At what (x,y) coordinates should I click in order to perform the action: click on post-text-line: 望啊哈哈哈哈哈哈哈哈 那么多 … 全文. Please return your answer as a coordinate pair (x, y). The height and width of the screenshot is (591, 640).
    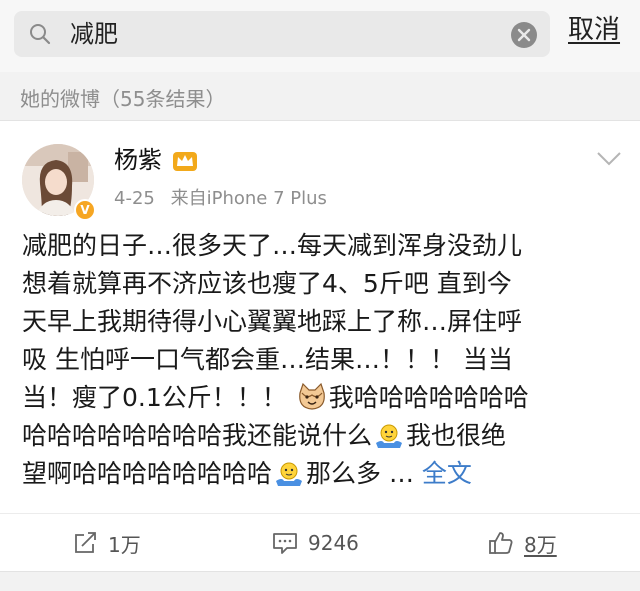
    Looking at the image, I should click on (322, 474).